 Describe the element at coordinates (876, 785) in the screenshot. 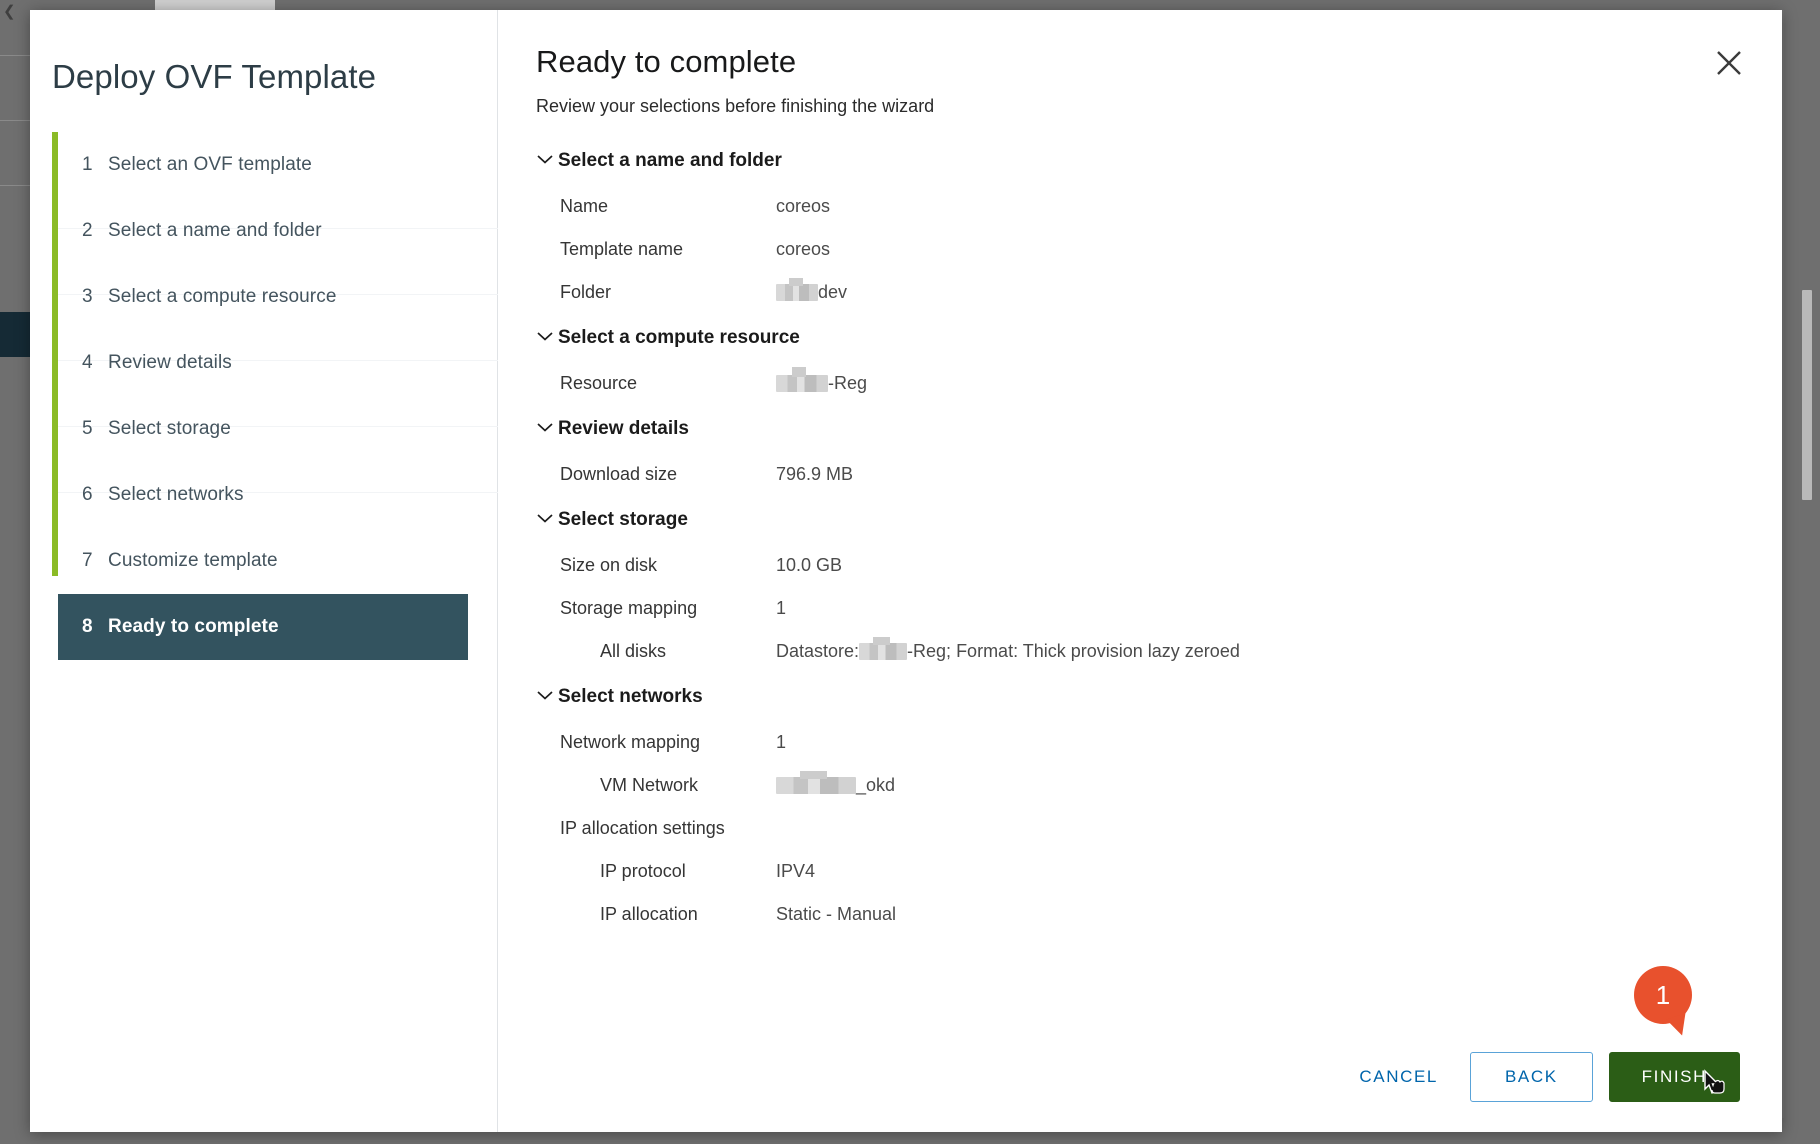

I see `row-value-text: _okd` at that location.